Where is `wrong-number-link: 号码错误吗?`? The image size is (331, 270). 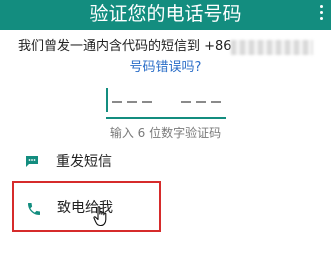
wrong-number-link: 号码错误吗? is located at coordinates (165, 68).